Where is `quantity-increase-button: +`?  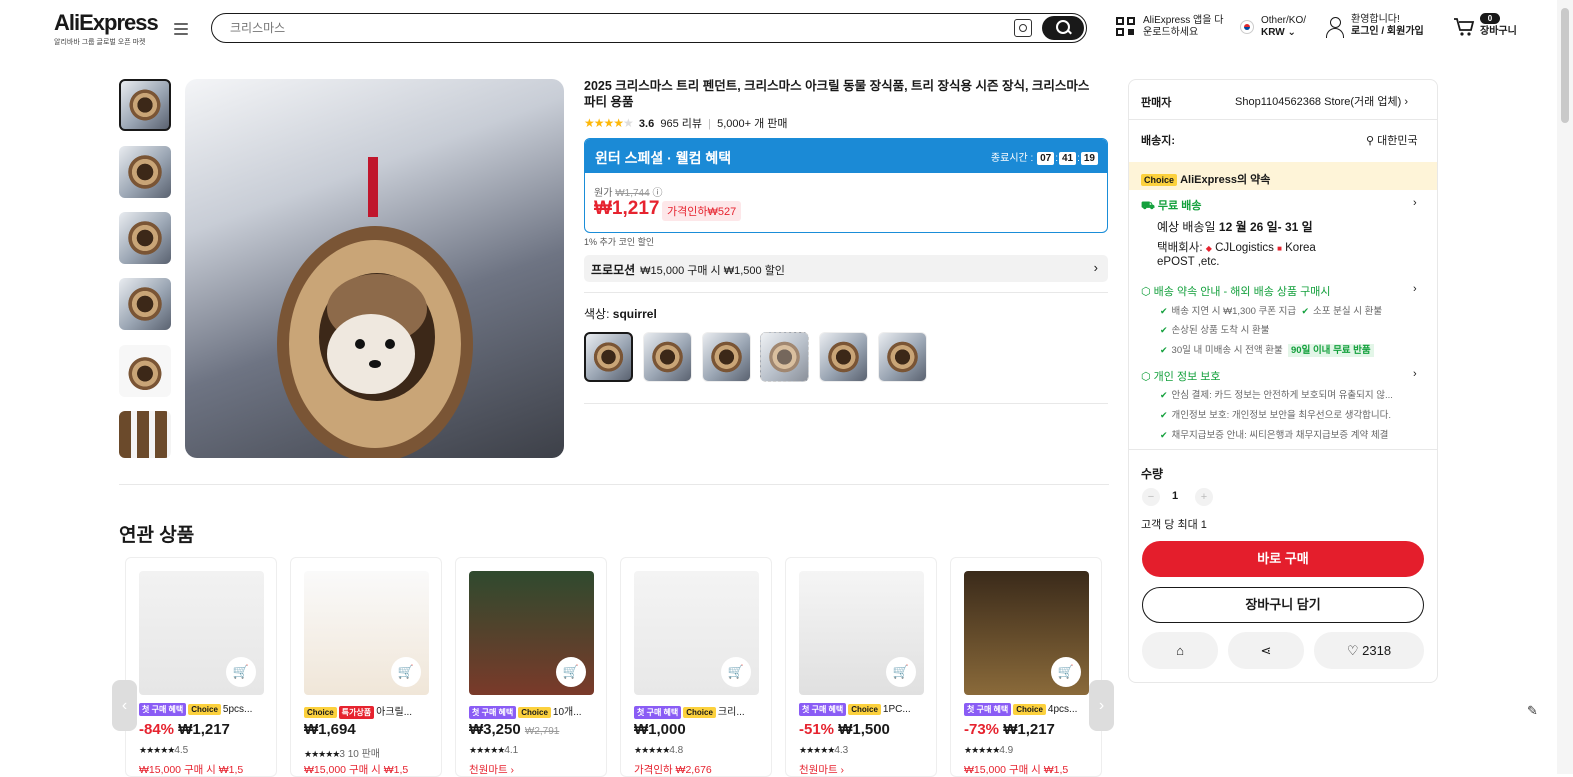
quantity-increase-button: + is located at coordinates (1204, 497).